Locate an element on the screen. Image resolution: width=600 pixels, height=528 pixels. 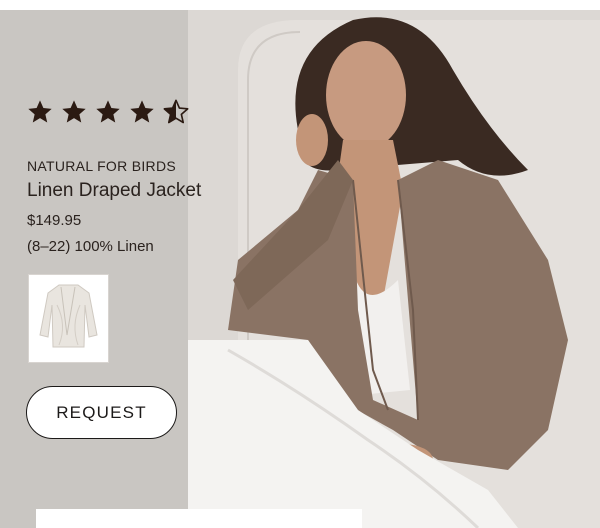
brand-name: NATURAL FOR BIRDS is located at coordinates (102, 166).